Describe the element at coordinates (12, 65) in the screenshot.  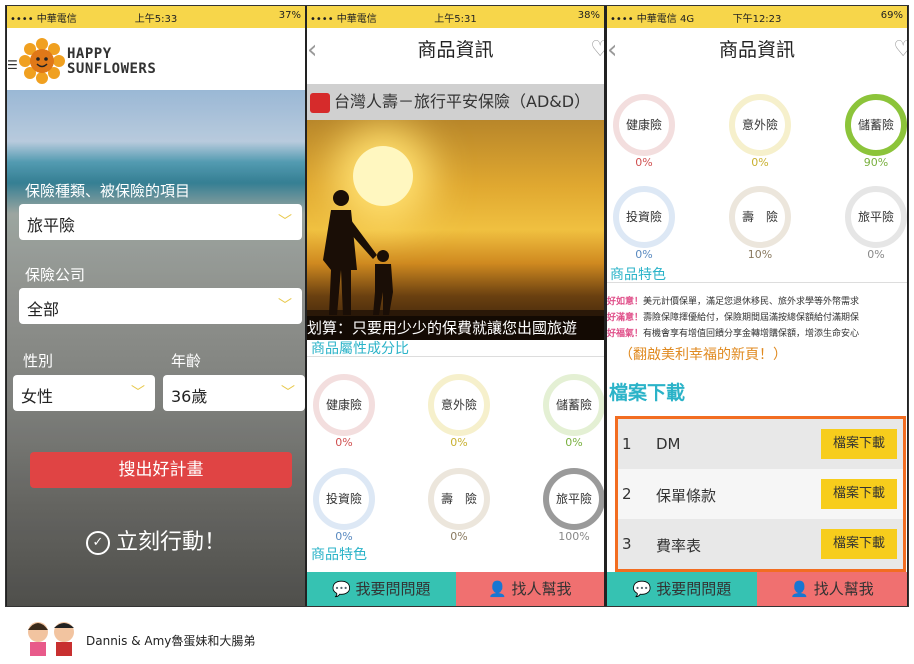
I see `menu-icon: ☰` at that location.